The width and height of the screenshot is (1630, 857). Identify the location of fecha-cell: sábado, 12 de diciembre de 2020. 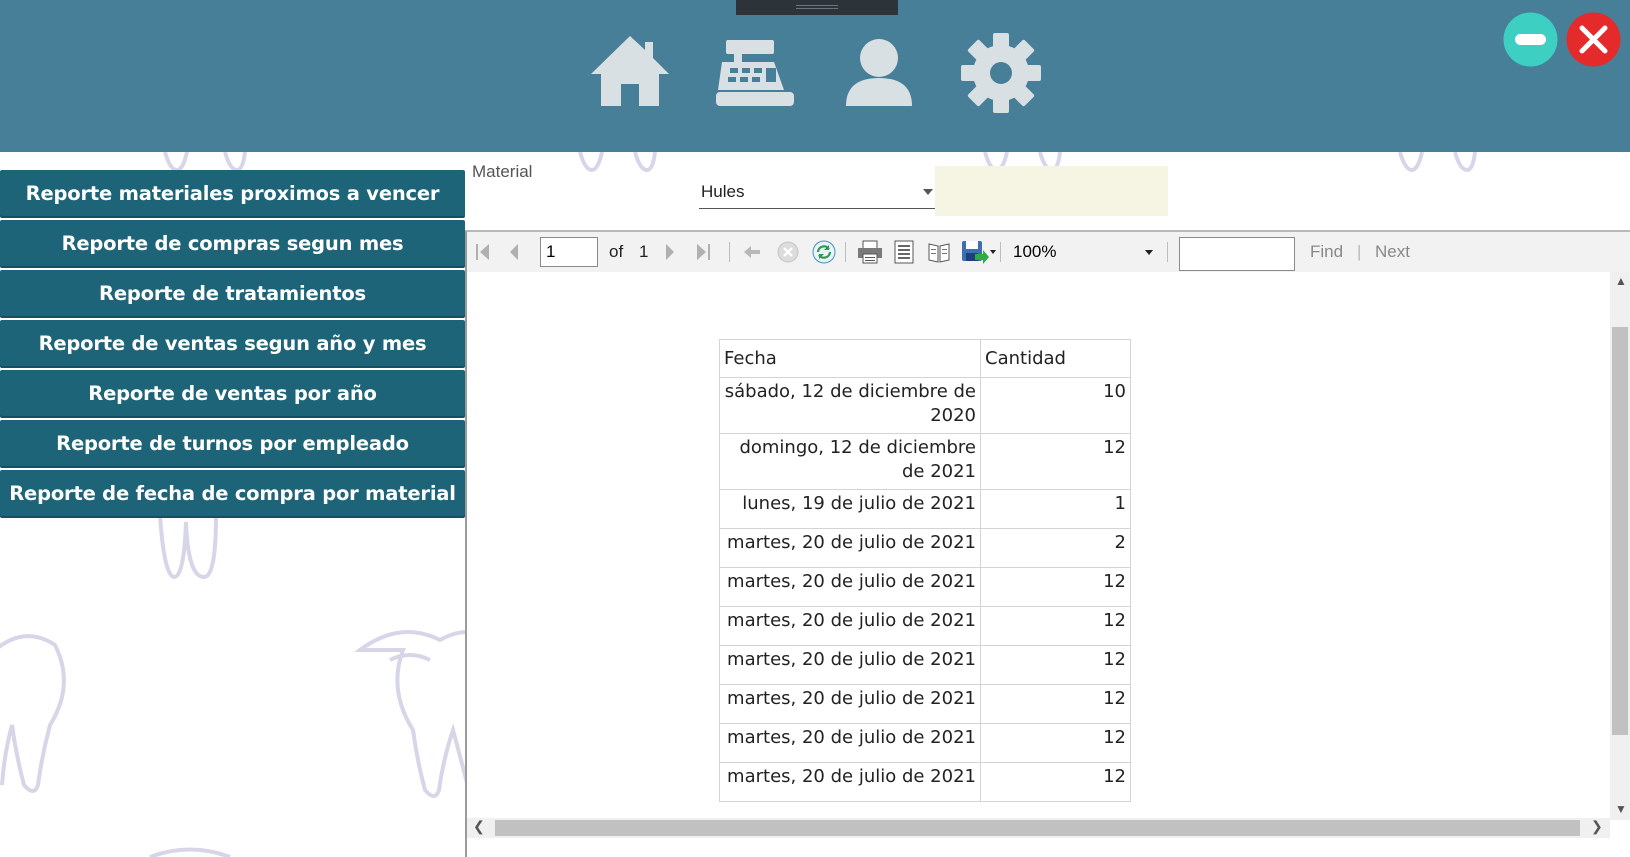
(850, 405).